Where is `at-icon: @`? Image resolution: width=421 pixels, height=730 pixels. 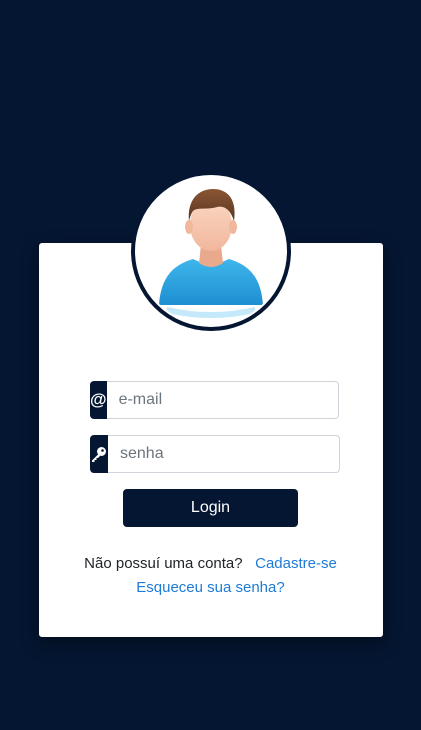
at-icon: @ is located at coordinates (98, 400).